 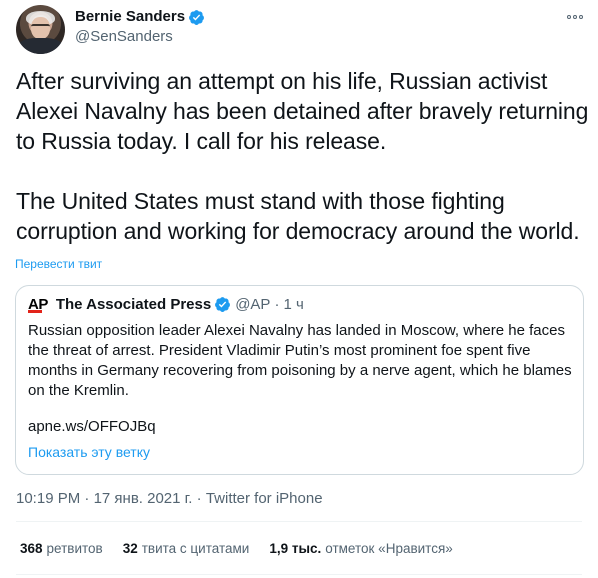 What do you see at coordinates (252, 304) in the screenshot?
I see `quoted-handle: @AP` at bounding box center [252, 304].